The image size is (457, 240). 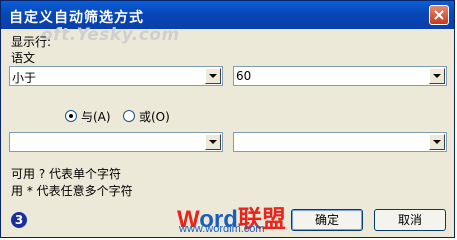 What do you see at coordinates (66, 174) in the screenshot?
I see `hint-single-char: 可用 ? 代表单个字符` at bounding box center [66, 174].